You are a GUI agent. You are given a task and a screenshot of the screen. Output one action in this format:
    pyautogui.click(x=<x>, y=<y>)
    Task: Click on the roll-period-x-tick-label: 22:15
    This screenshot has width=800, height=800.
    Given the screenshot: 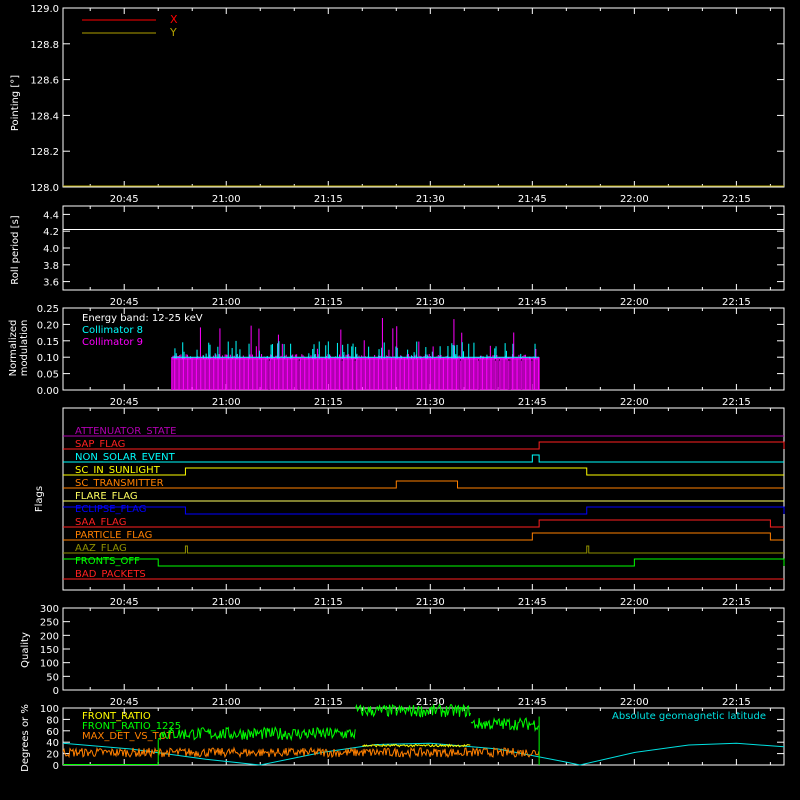 What is the action you would take?
    pyautogui.click(x=736, y=302)
    